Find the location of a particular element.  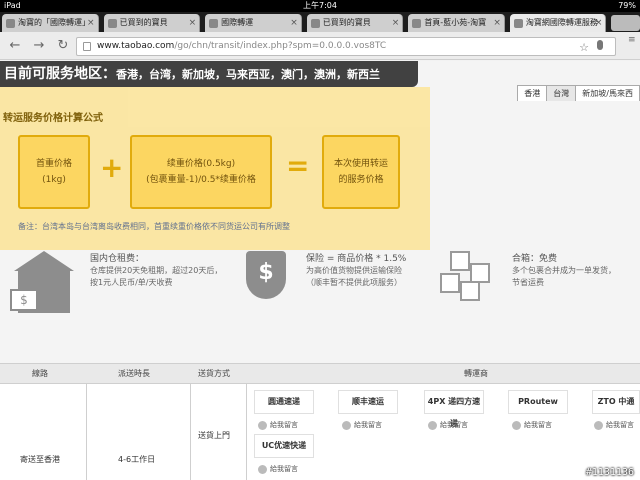

browser-tab-1: 淘寶的「國際轉運」 × is located at coordinates (50, 23).